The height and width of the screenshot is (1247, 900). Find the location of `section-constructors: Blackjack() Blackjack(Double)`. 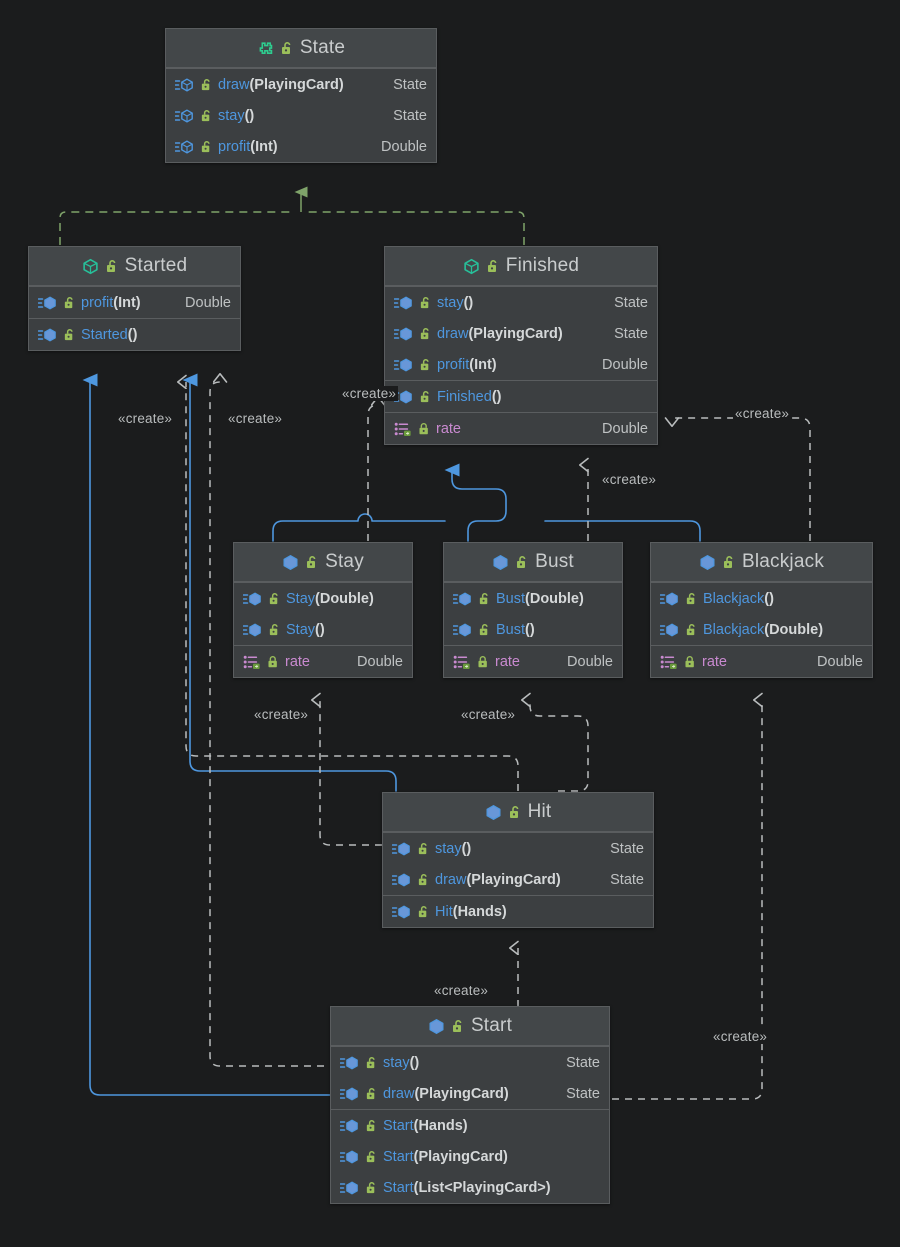

section-constructors: Blackjack() Blackjack(Double) is located at coordinates (761, 613).